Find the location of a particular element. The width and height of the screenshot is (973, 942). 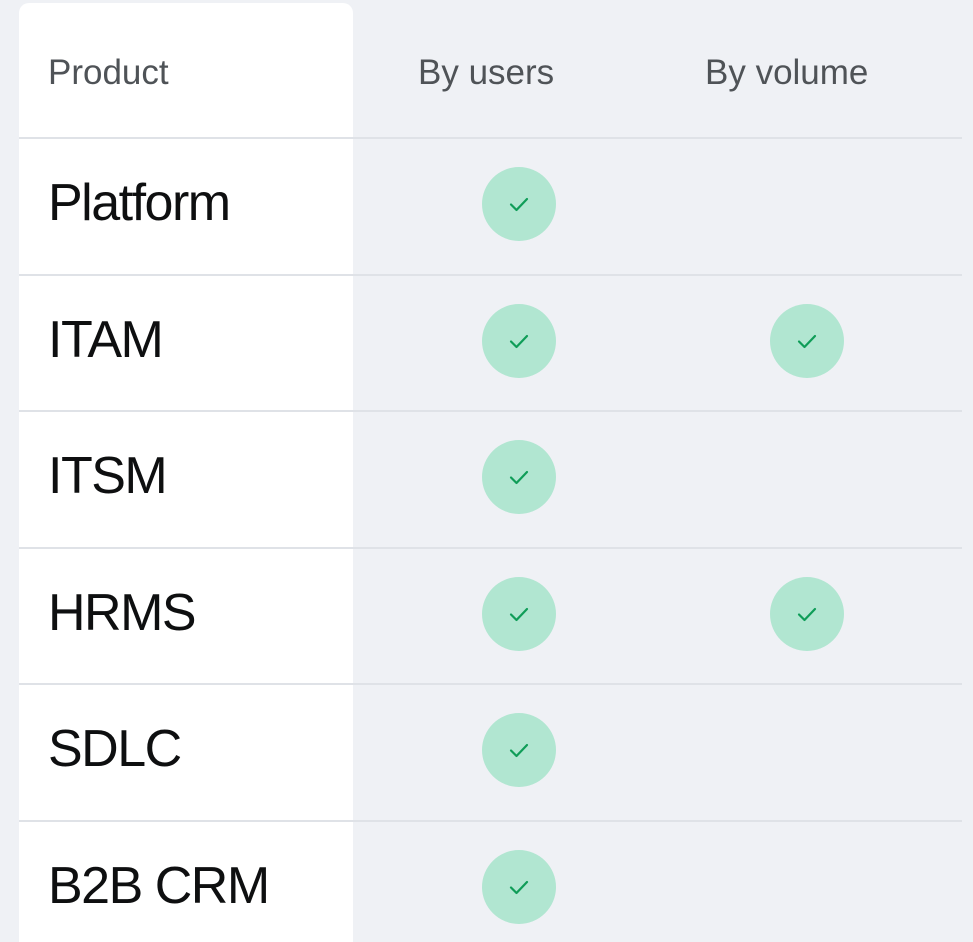

product-name: Platform is located at coordinates (139, 203).